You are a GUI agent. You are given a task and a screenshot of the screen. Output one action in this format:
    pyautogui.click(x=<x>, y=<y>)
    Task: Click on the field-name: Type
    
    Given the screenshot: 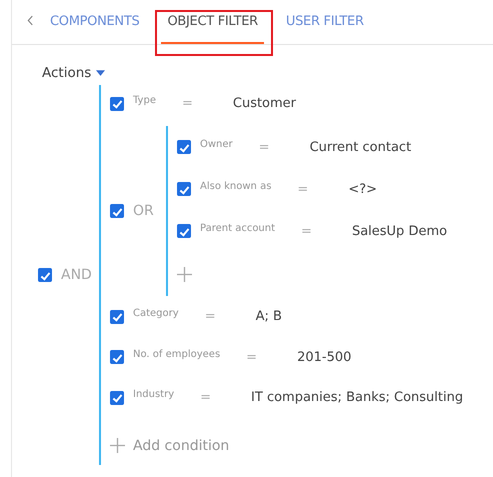 What is the action you would take?
    pyautogui.click(x=144, y=100)
    